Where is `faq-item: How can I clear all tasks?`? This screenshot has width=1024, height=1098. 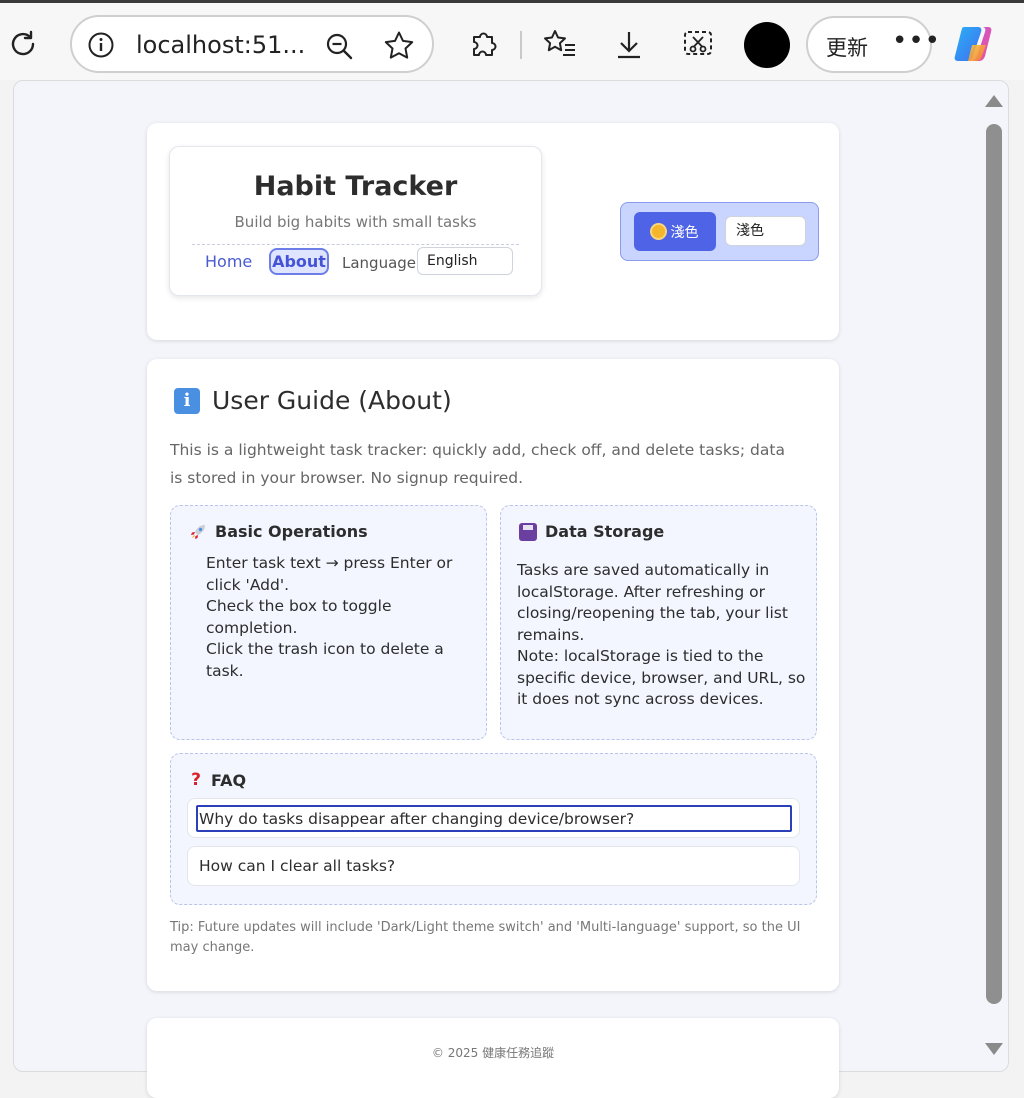
faq-item: How can I clear all tasks? is located at coordinates (493, 866).